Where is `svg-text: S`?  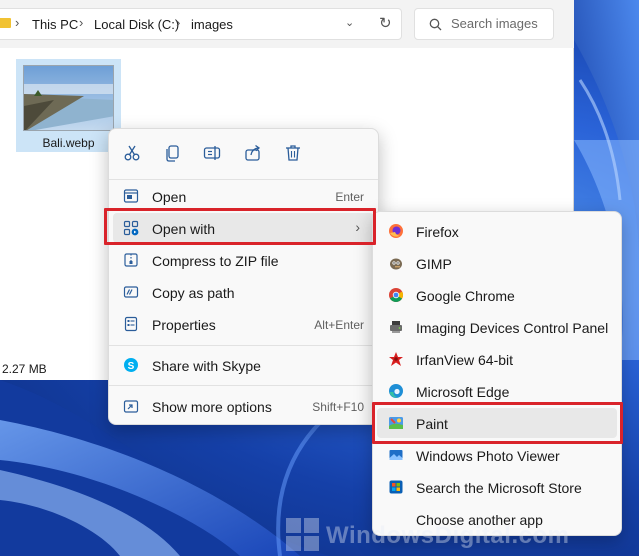
svg-text: S is located at coordinates (131, 366).